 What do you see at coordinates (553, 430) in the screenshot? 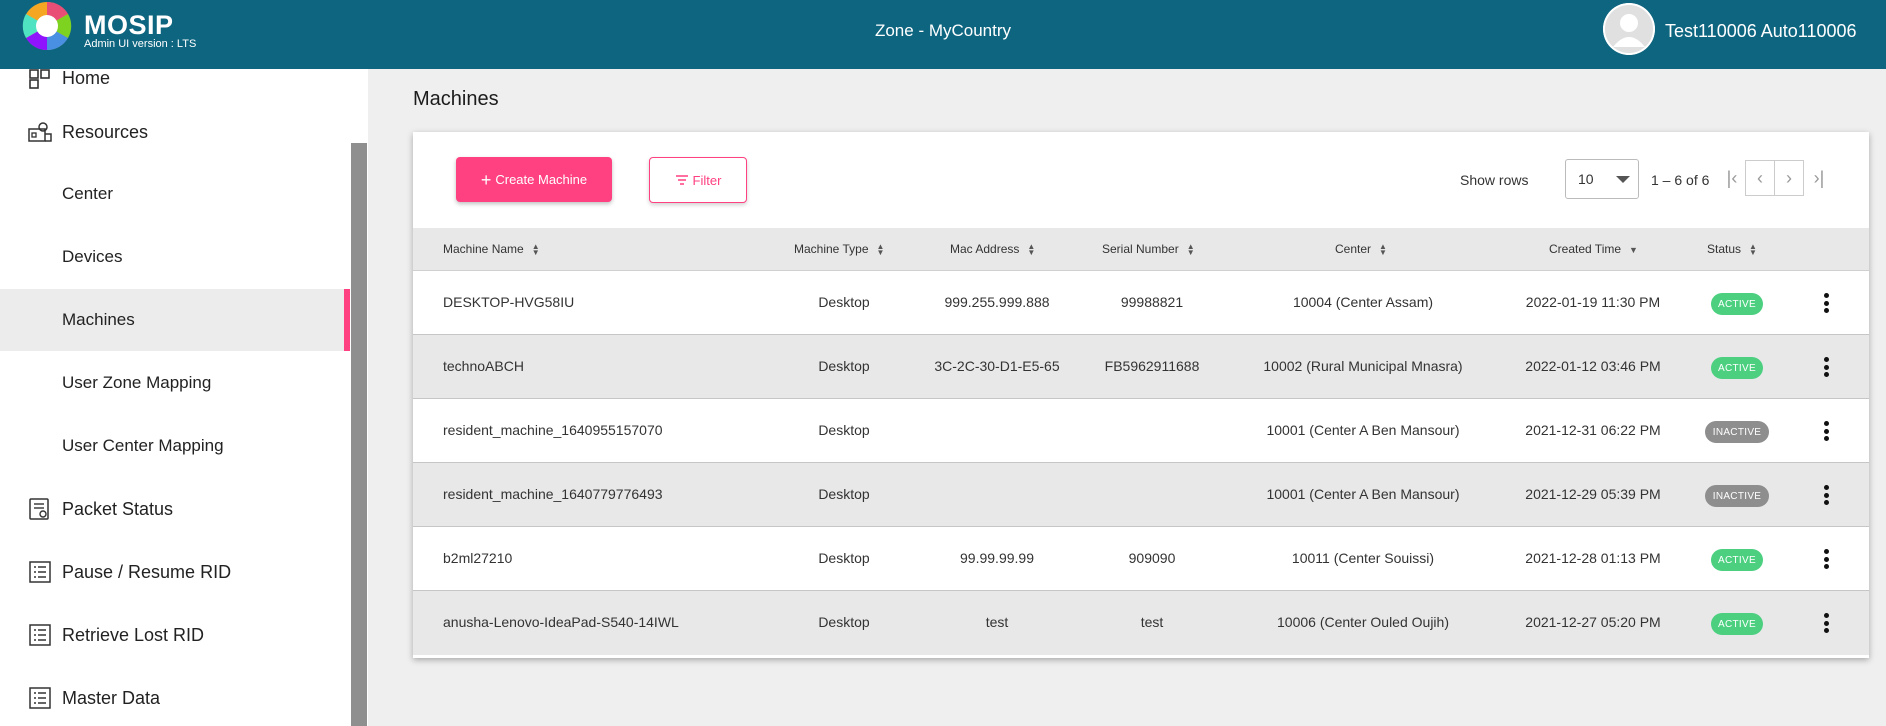
I see `cell-machine-name: resident_machine_1640955157070` at bounding box center [553, 430].